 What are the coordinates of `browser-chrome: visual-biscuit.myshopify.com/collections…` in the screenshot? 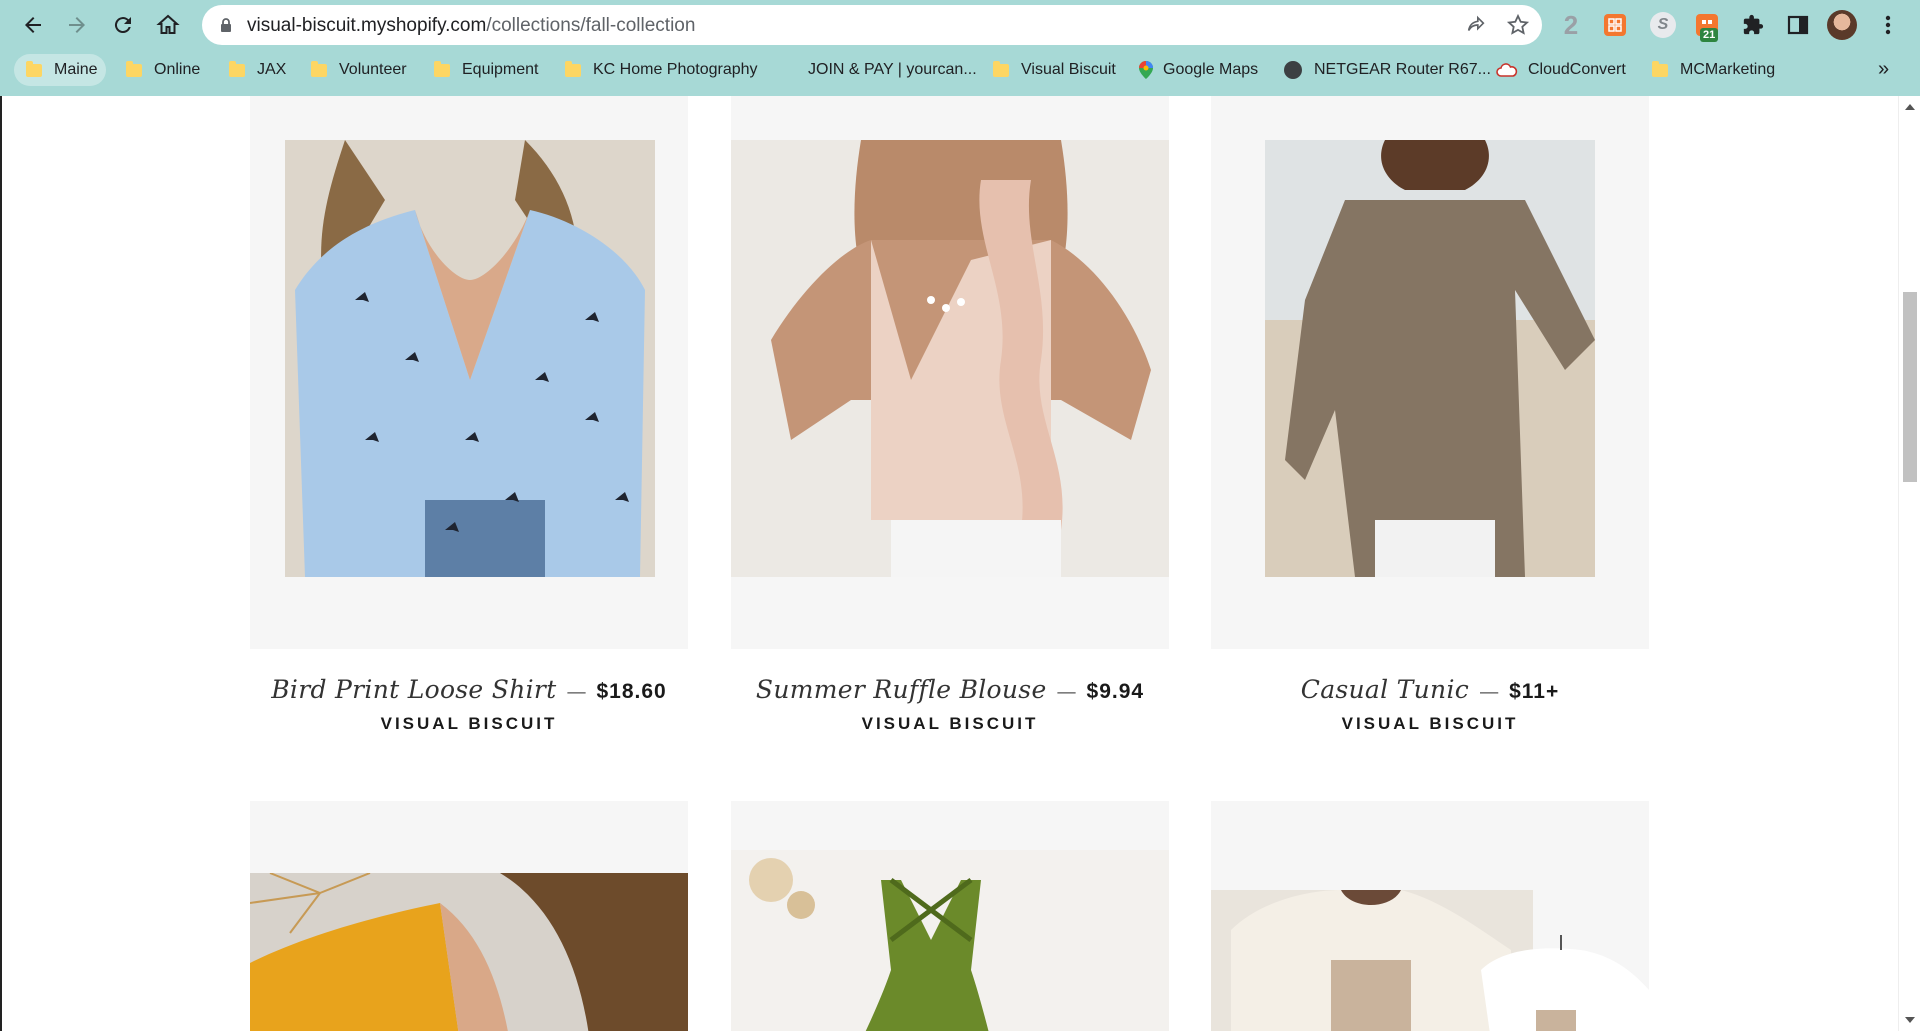 It's located at (960, 48).